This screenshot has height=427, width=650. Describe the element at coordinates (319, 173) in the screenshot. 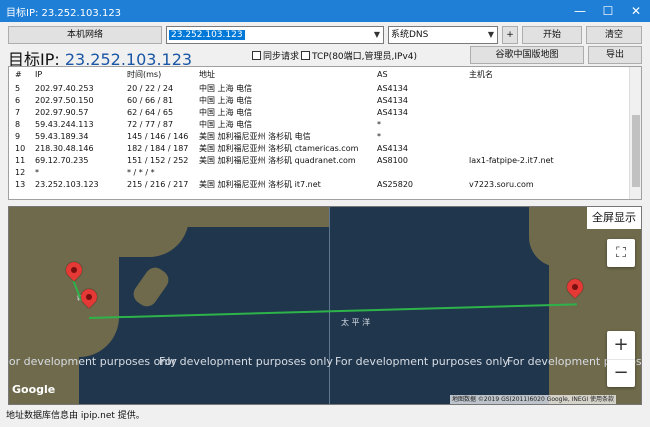

I see `table-row: 12 * * / * / *` at that location.